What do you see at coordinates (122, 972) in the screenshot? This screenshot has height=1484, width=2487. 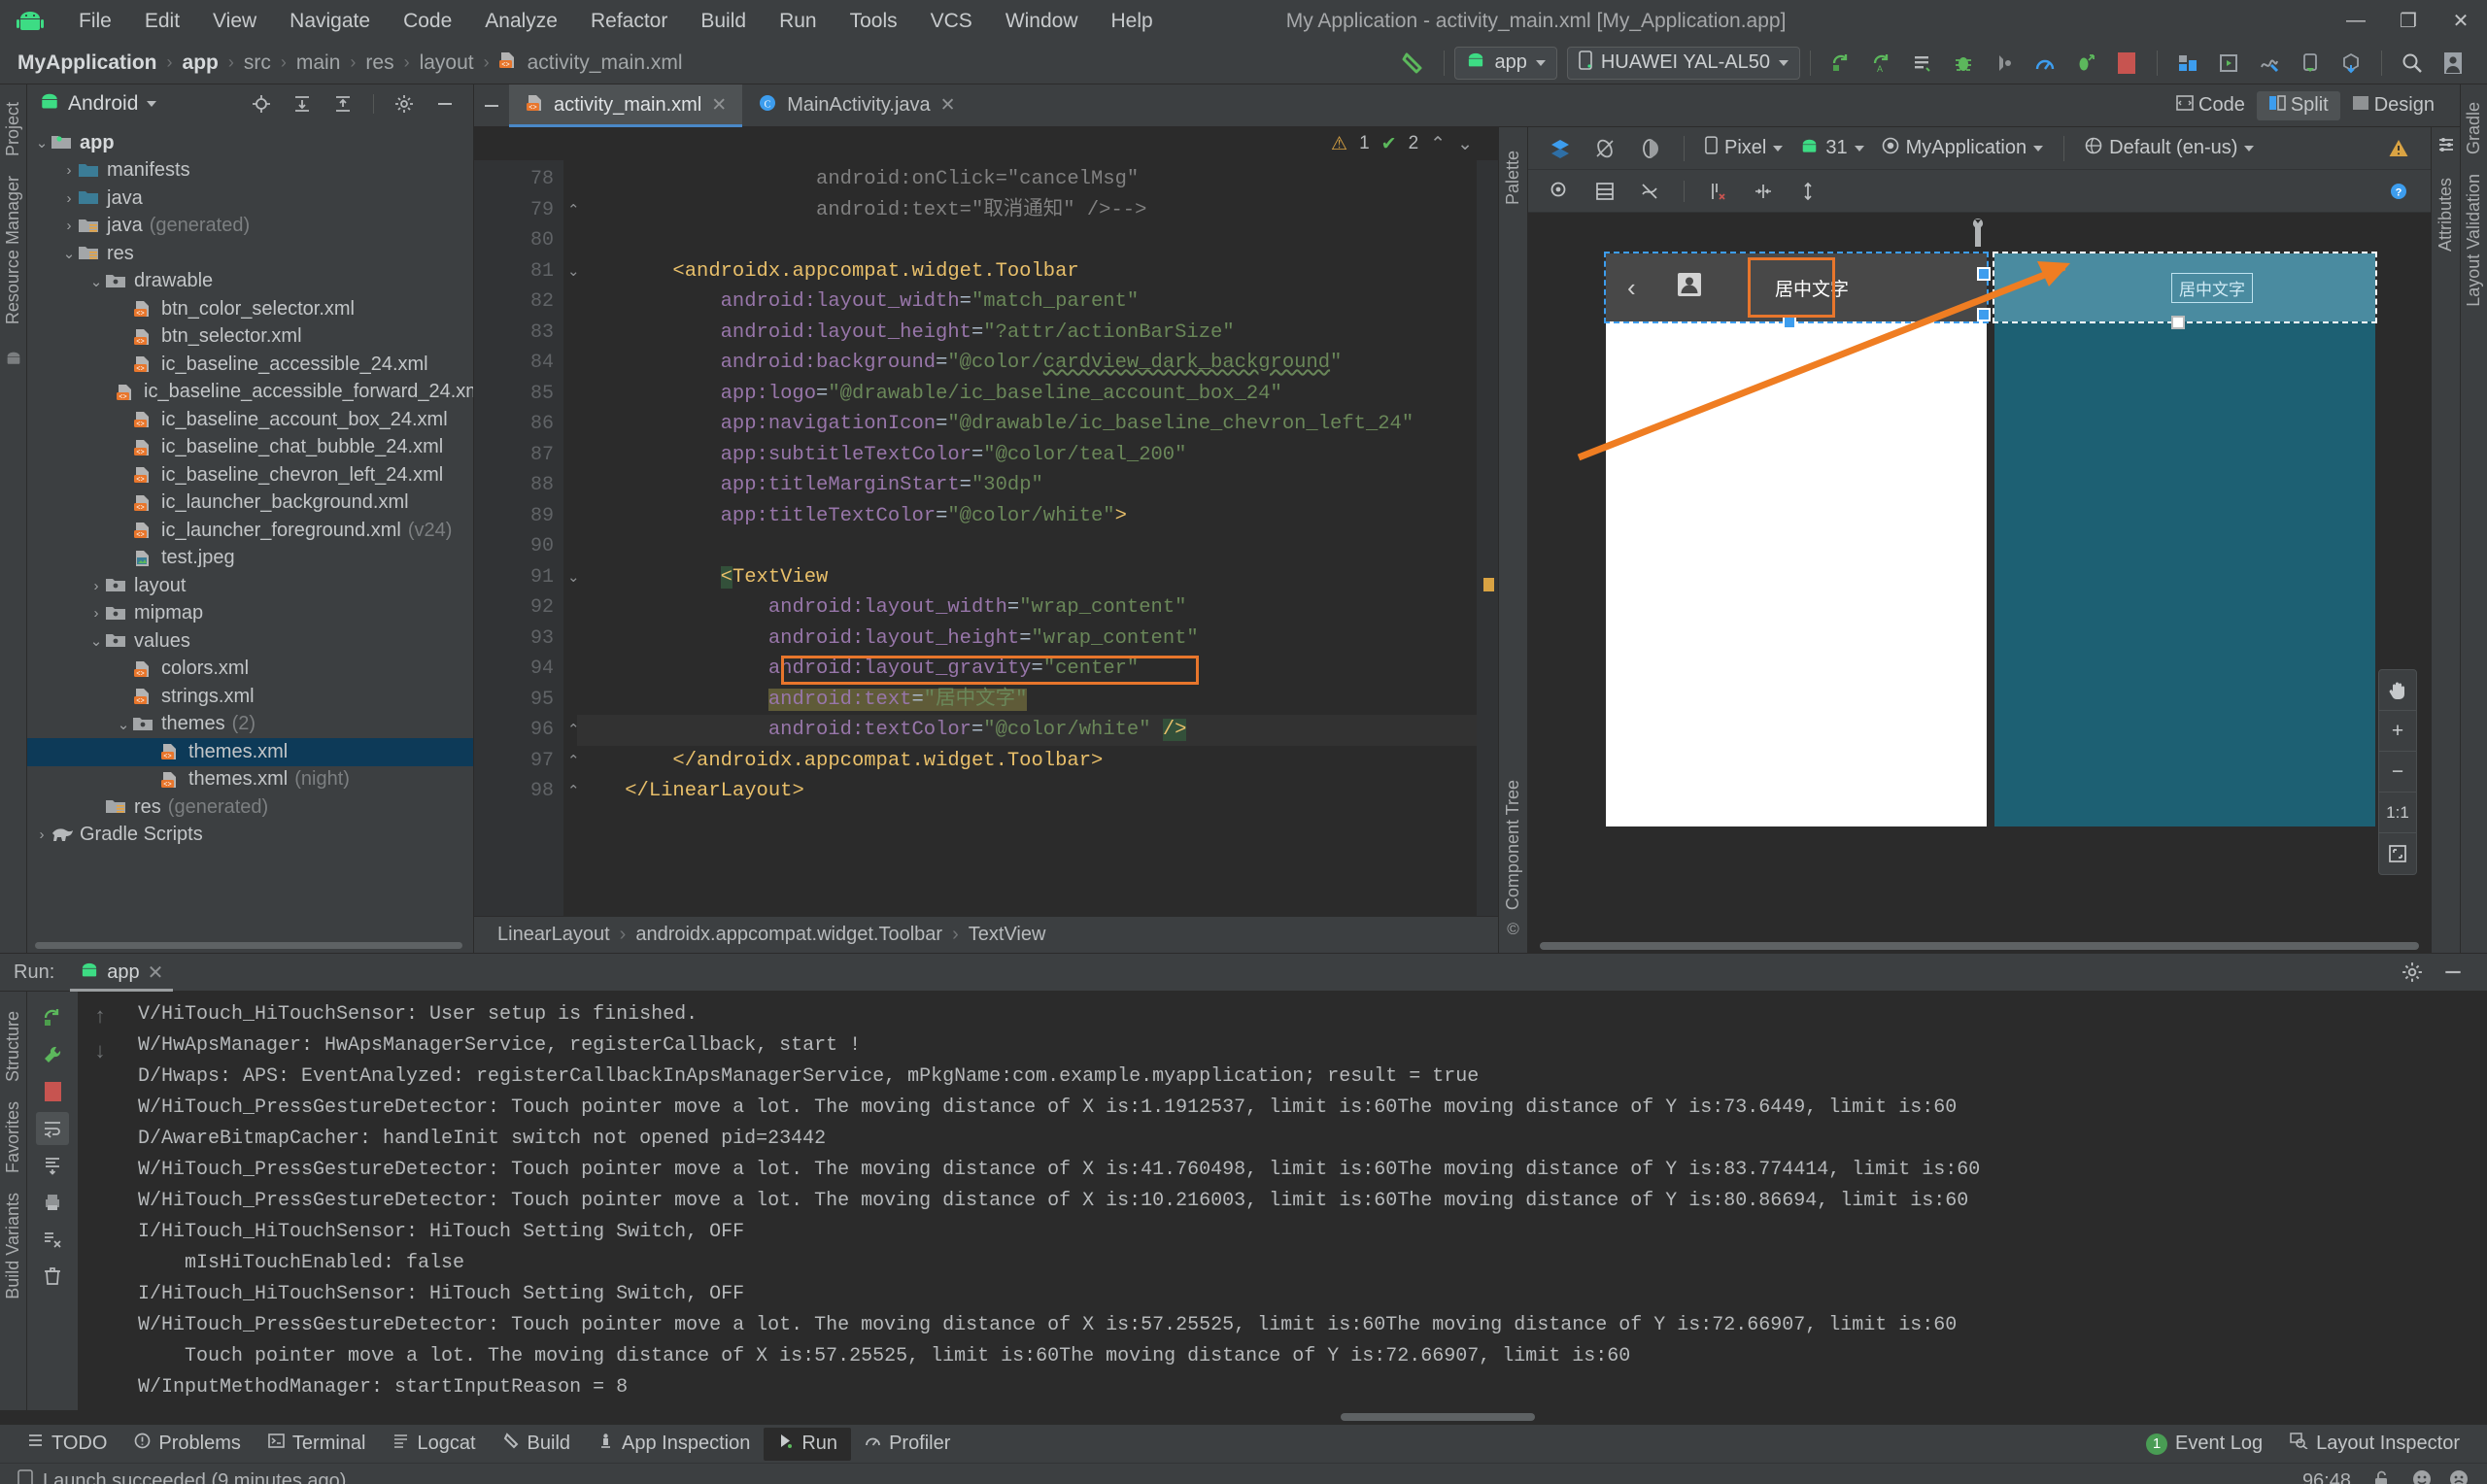 I see `run-tab-app: app ✕` at bounding box center [122, 972].